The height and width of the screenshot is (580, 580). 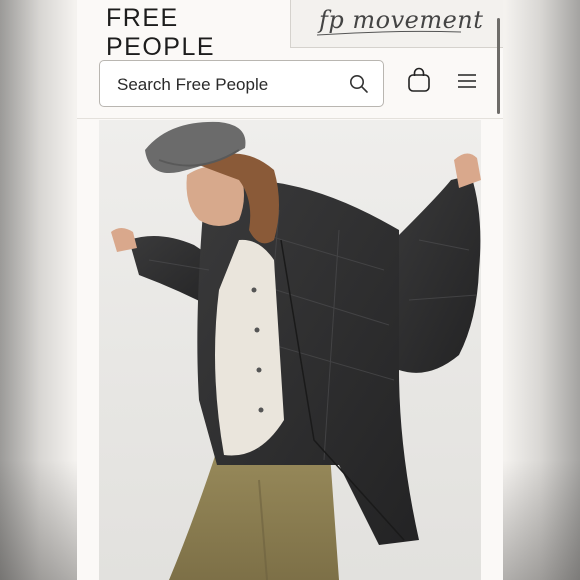 I want to click on brand-tabs: FREE PEOPLE fp movement, so click(x=290, y=30).